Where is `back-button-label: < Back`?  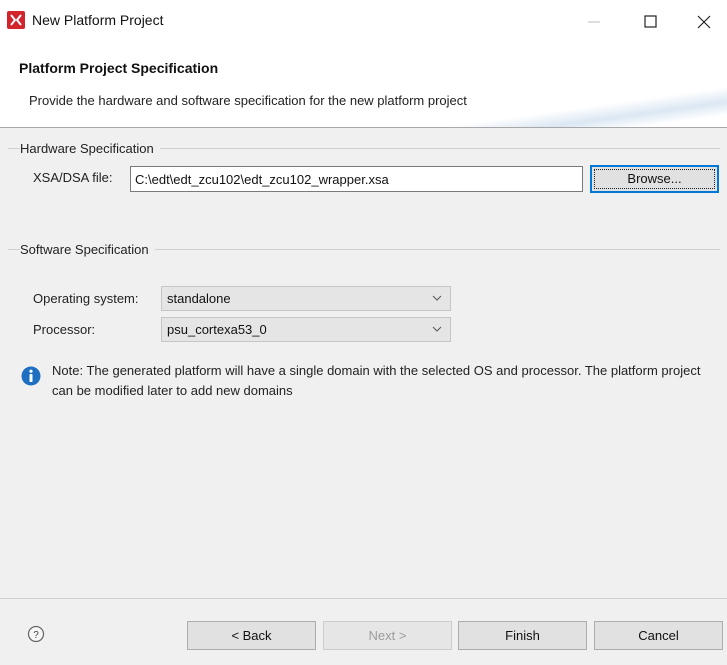 back-button-label: < Back is located at coordinates (251, 635).